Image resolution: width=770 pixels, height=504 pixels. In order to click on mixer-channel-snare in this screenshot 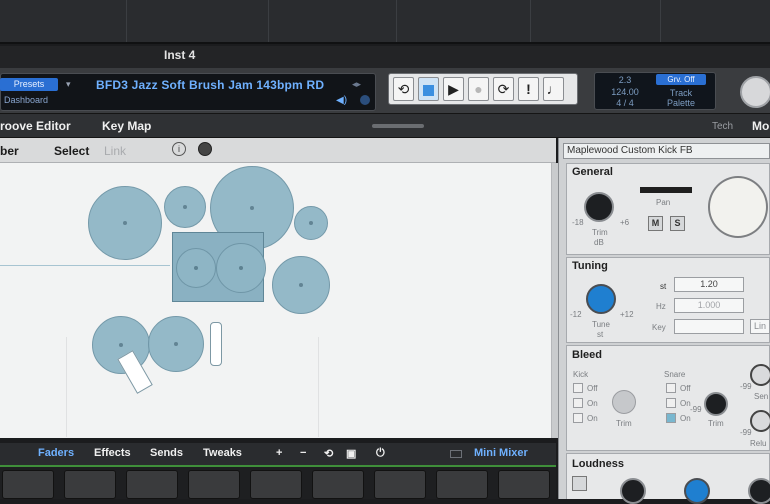, I will do `click(90, 484)`.